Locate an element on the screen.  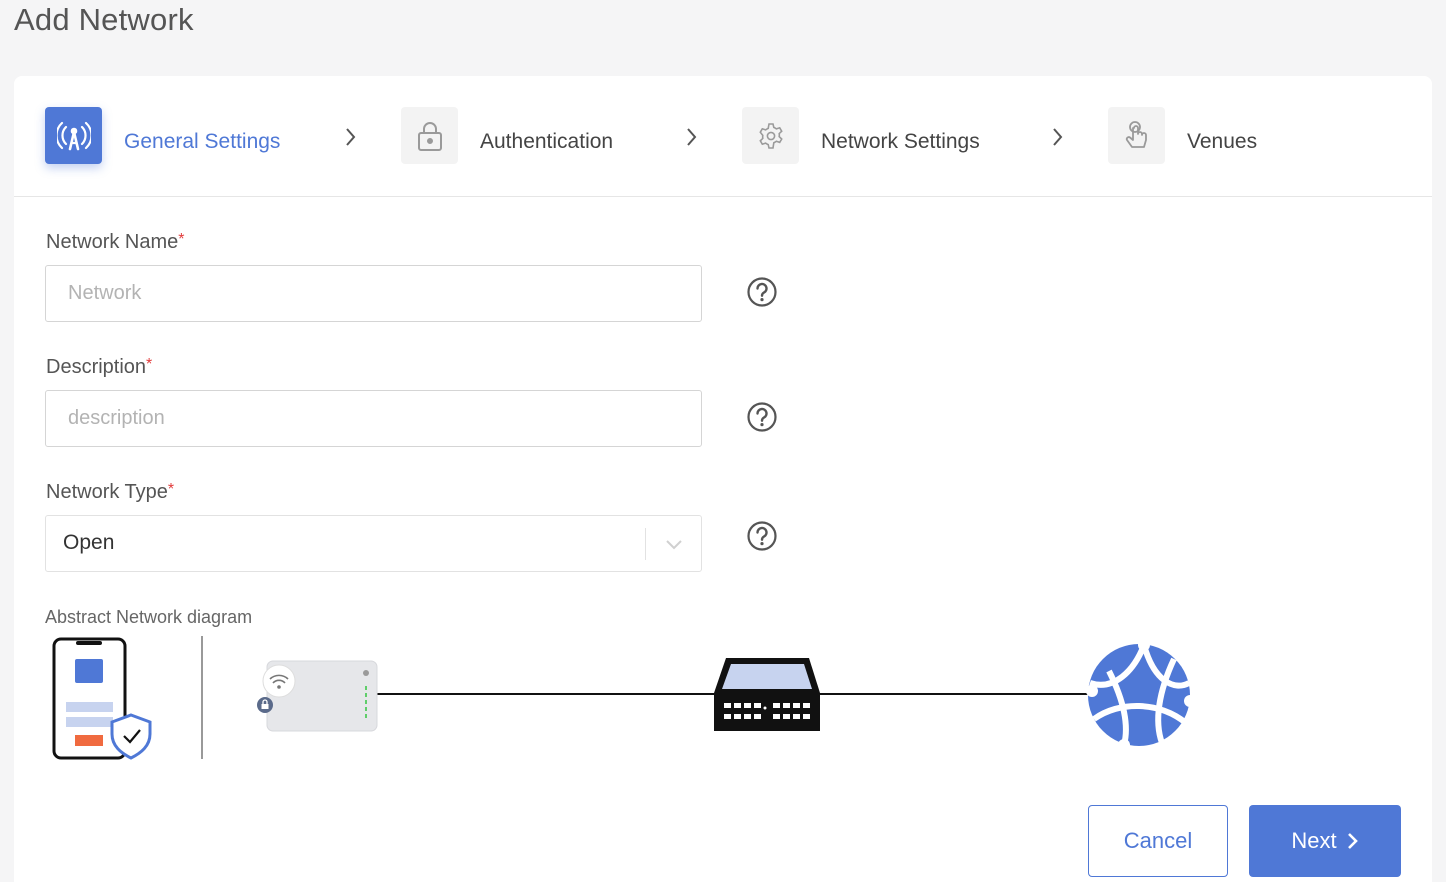
step-label: Authentication is located at coordinates (547, 141).